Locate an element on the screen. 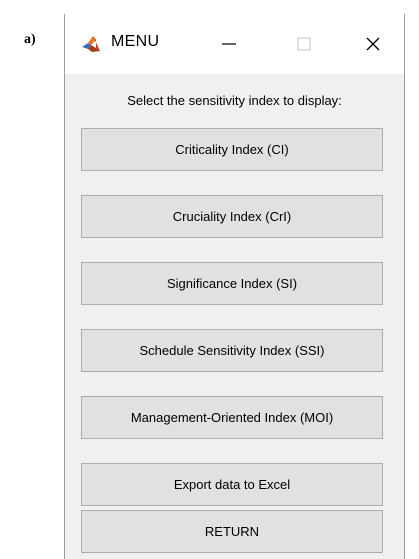  close-icon is located at coordinates (373, 44).